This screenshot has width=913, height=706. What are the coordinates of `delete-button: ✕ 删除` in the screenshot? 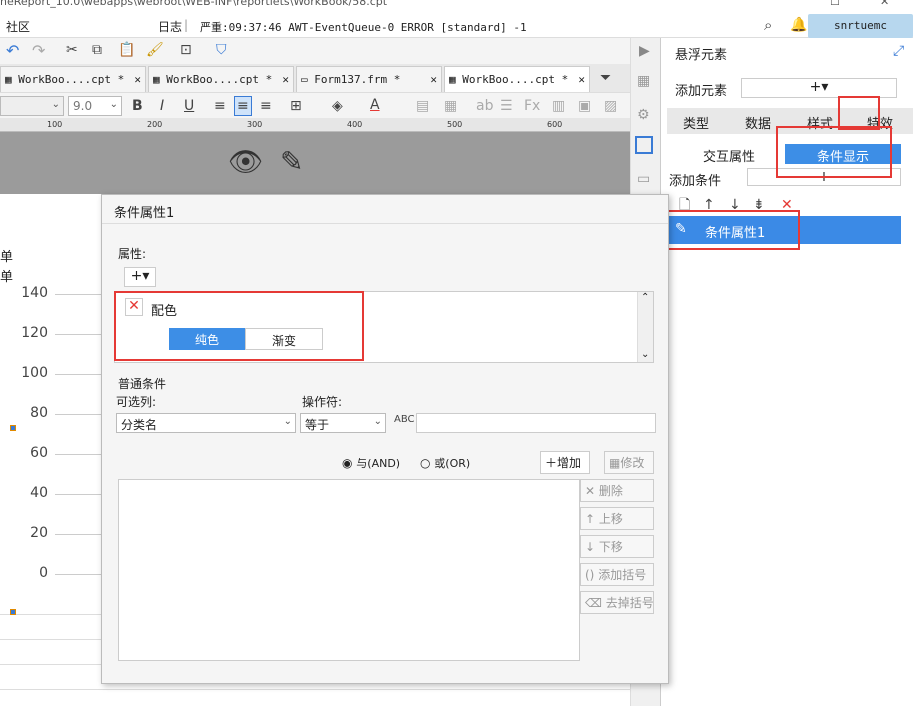 It's located at (617, 490).